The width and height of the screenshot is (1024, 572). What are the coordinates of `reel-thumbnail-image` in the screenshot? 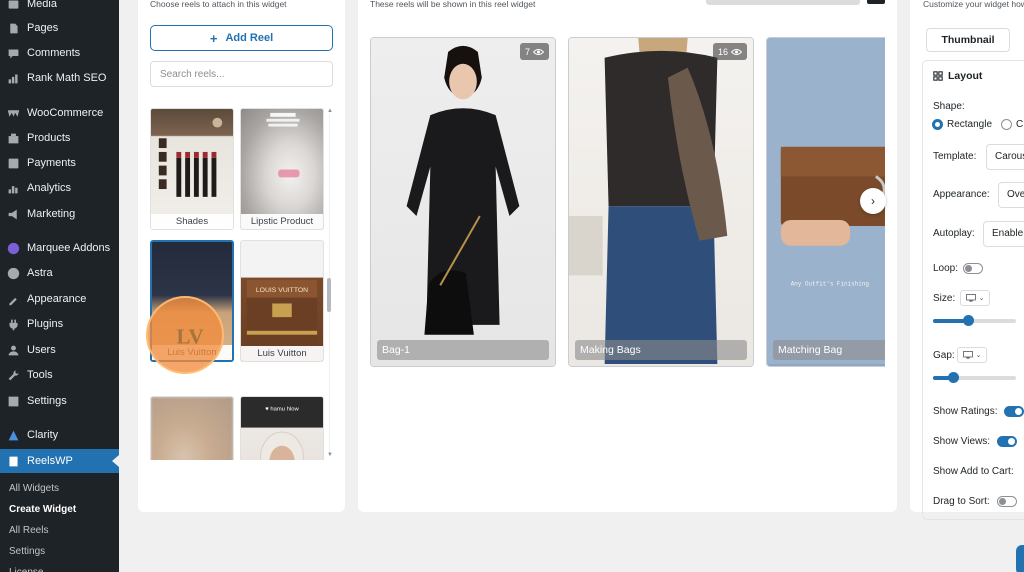 It's located at (192, 428).